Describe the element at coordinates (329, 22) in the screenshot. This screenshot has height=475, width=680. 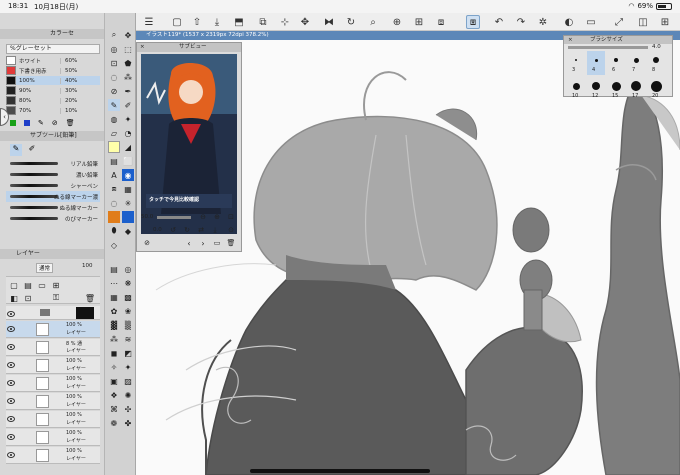
I see `flip-icon: ⧓` at that location.